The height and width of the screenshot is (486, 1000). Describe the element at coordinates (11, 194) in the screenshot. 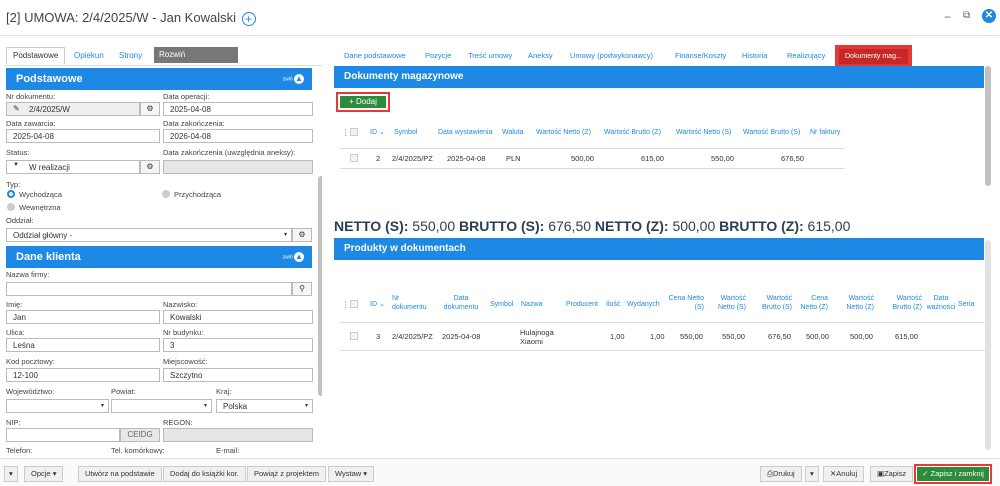

I see `radio-wychodzaca` at that location.